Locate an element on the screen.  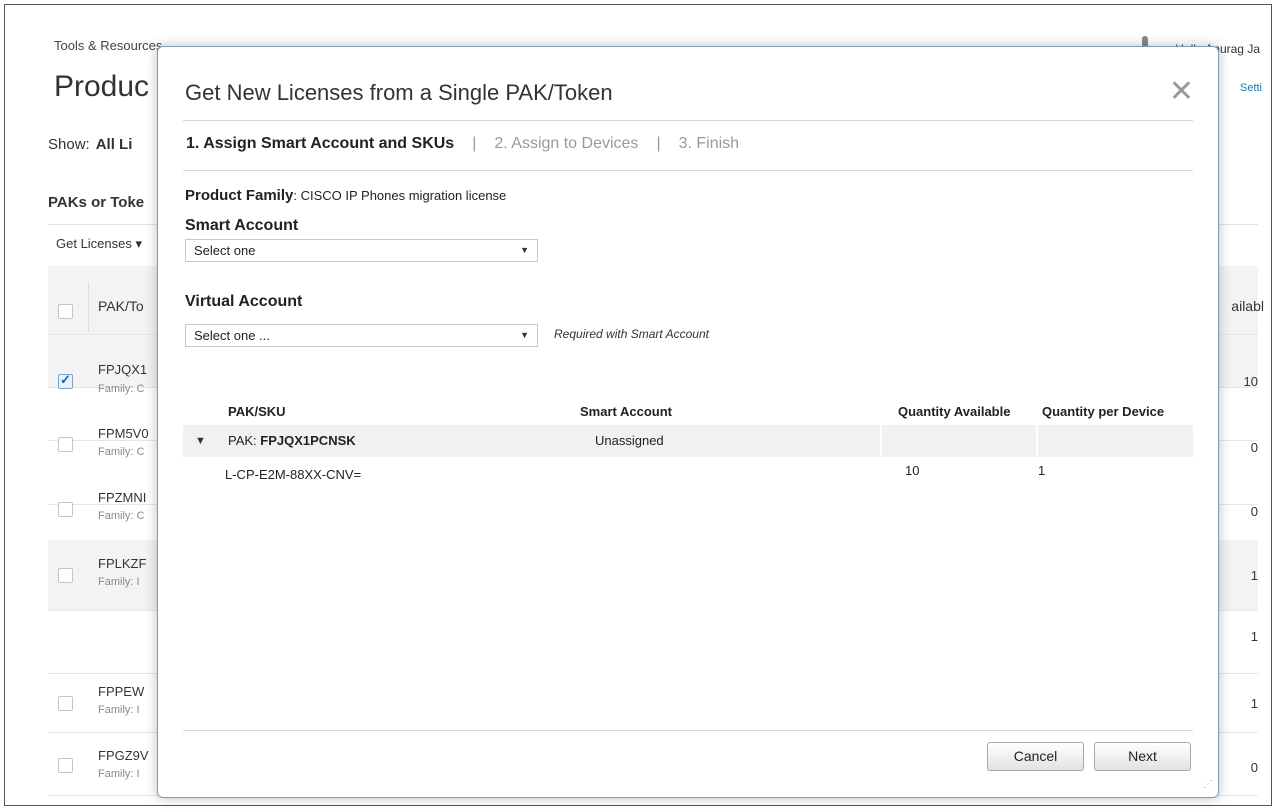
product-family-value: : CISCO IP Phones migration license is located at coordinates (400, 195).